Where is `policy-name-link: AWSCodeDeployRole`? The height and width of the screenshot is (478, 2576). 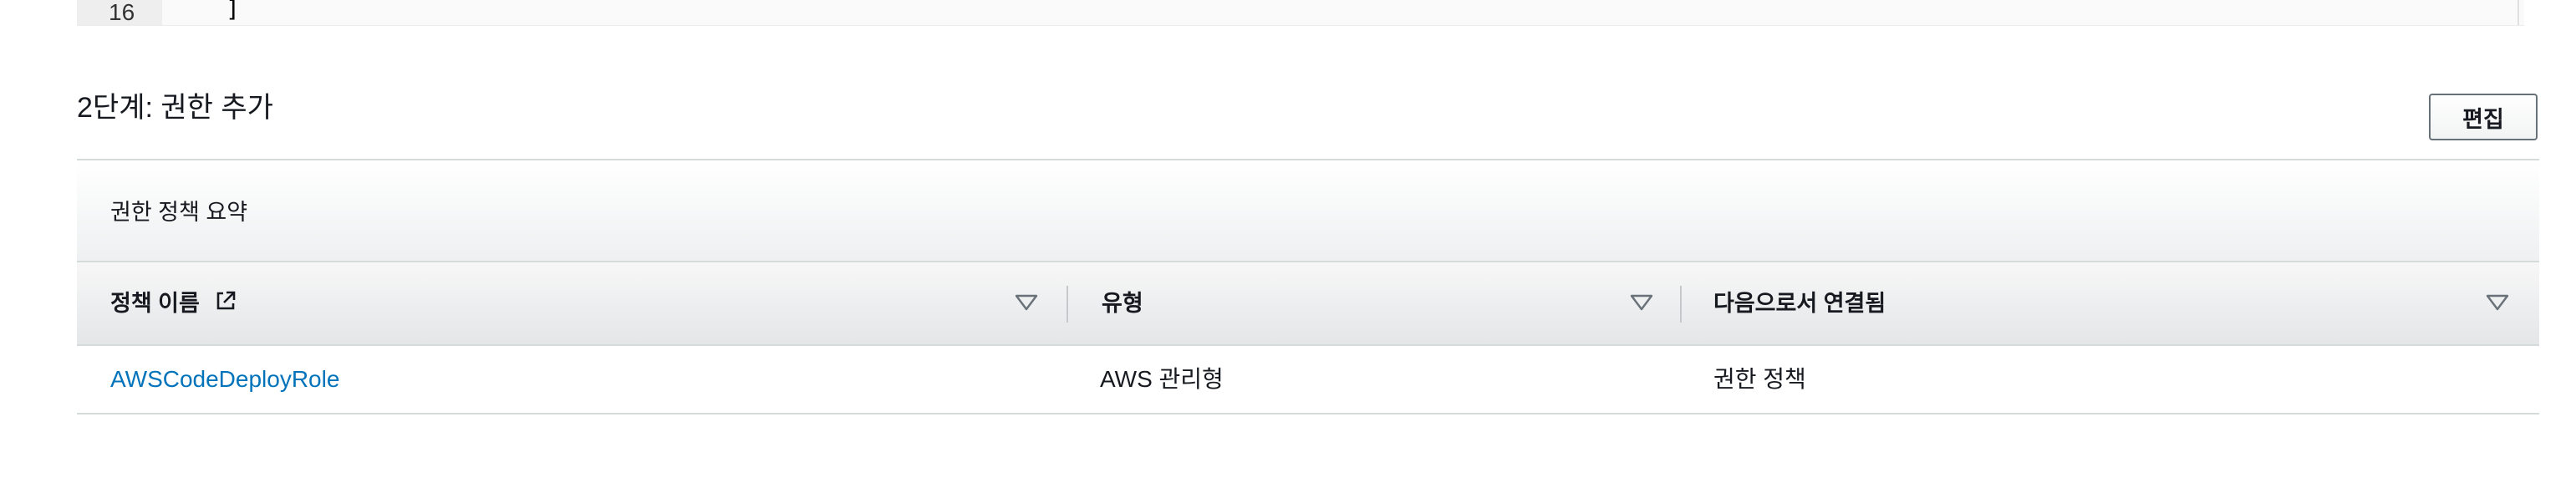 policy-name-link: AWSCodeDeployRole is located at coordinates (224, 379).